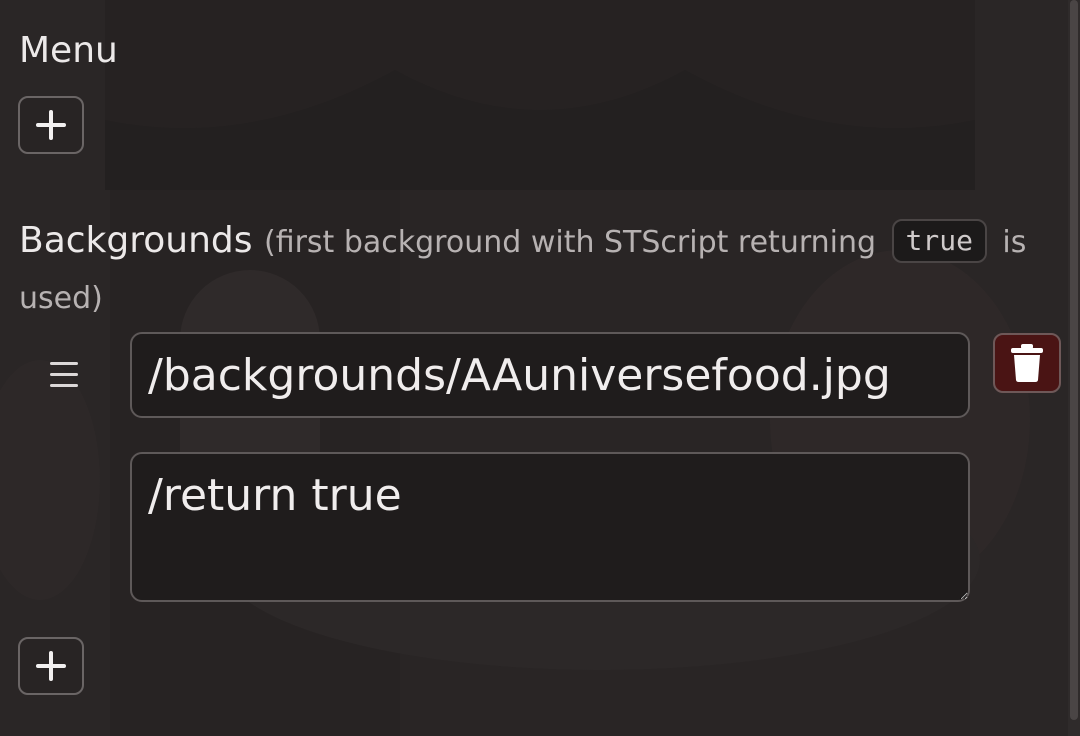 This screenshot has width=1080, height=736. Describe the element at coordinates (1074, 360) in the screenshot. I see `scrollbar-thumb` at that location.